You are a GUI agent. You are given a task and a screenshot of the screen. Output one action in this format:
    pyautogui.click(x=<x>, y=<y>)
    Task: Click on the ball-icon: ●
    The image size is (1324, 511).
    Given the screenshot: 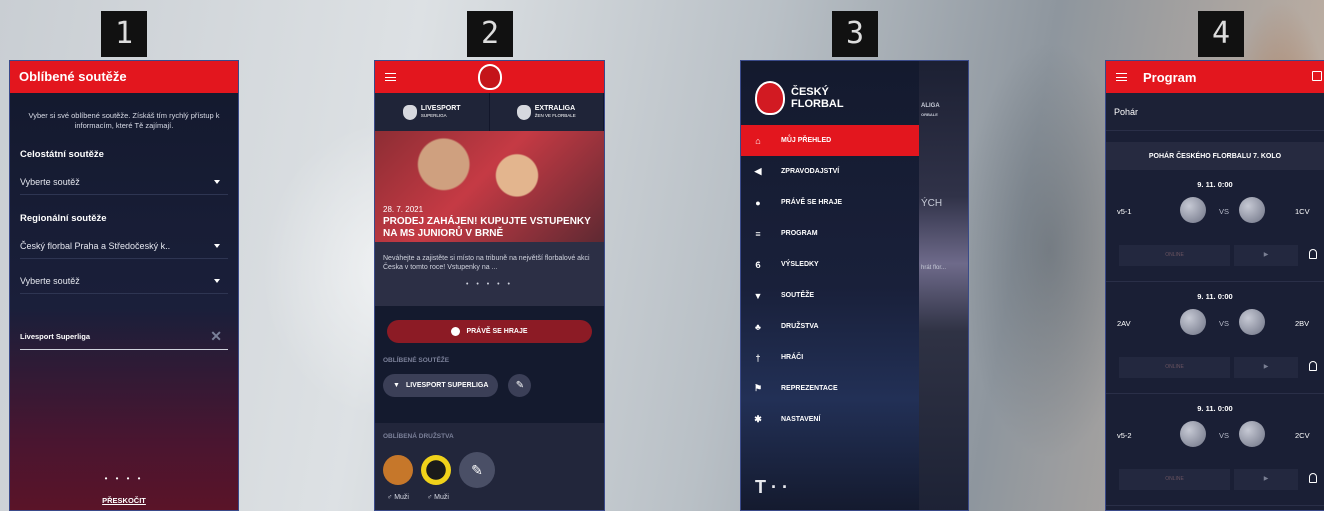 What is the action you would take?
    pyautogui.click(x=758, y=202)
    